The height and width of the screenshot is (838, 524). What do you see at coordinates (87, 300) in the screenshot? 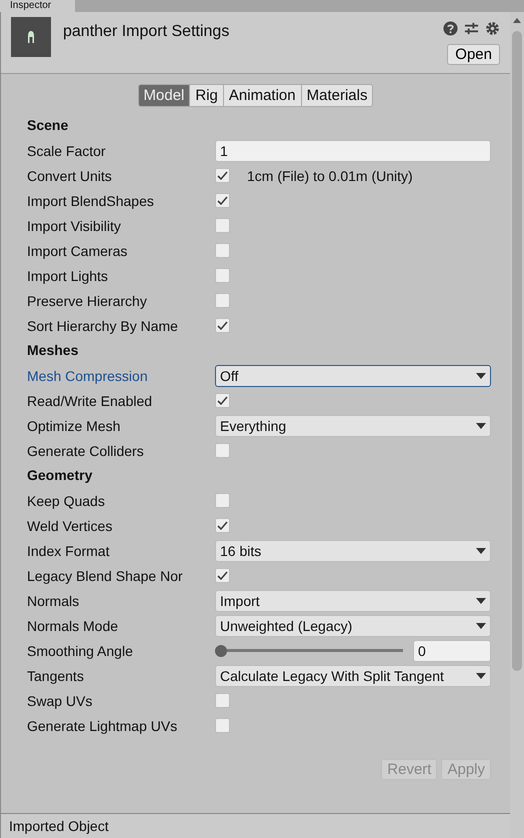
I see `field-label: Preserve Hierarchy` at bounding box center [87, 300].